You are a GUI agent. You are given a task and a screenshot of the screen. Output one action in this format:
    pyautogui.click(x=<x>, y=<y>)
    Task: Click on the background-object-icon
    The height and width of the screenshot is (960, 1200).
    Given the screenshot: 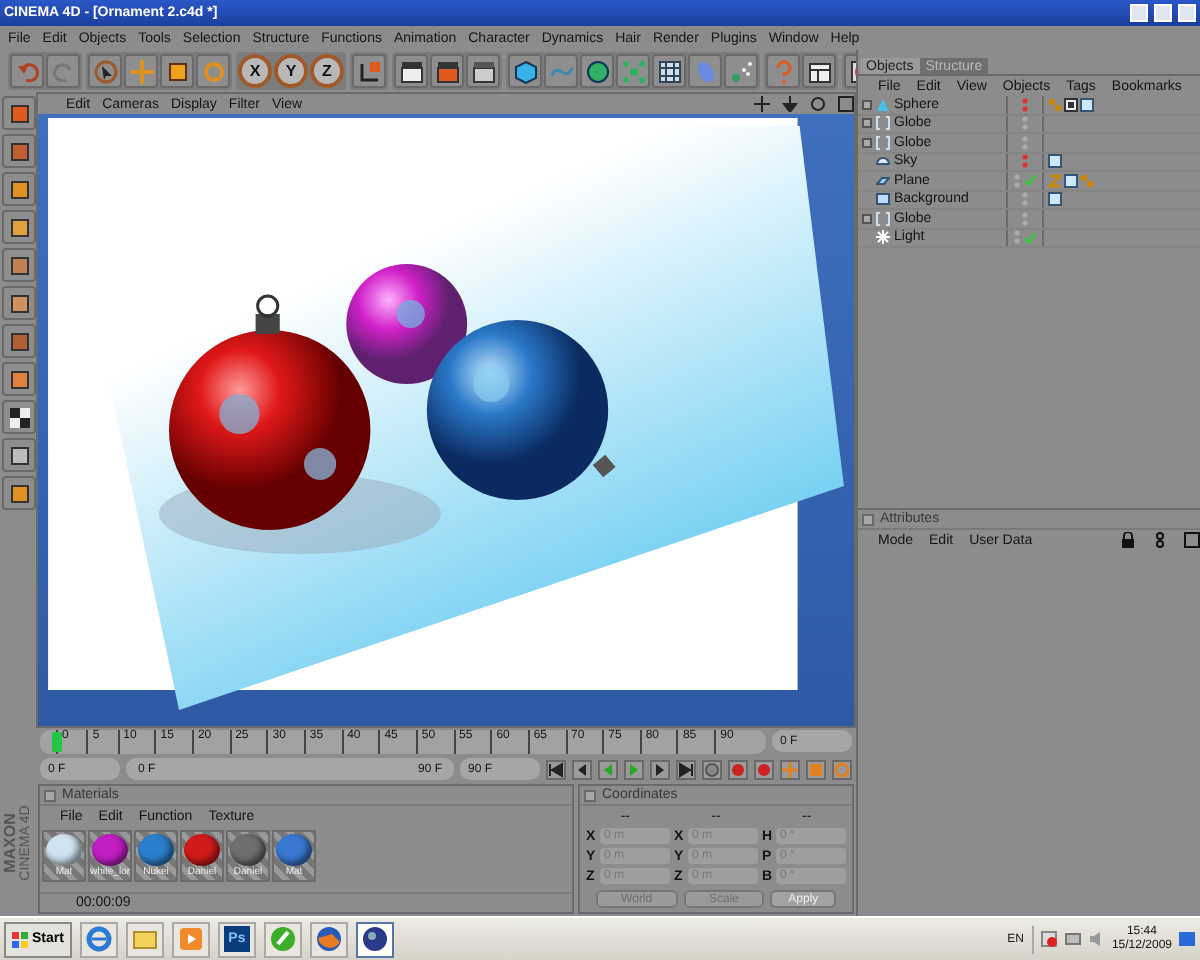 What is the action you would take?
    pyautogui.click(x=883, y=199)
    